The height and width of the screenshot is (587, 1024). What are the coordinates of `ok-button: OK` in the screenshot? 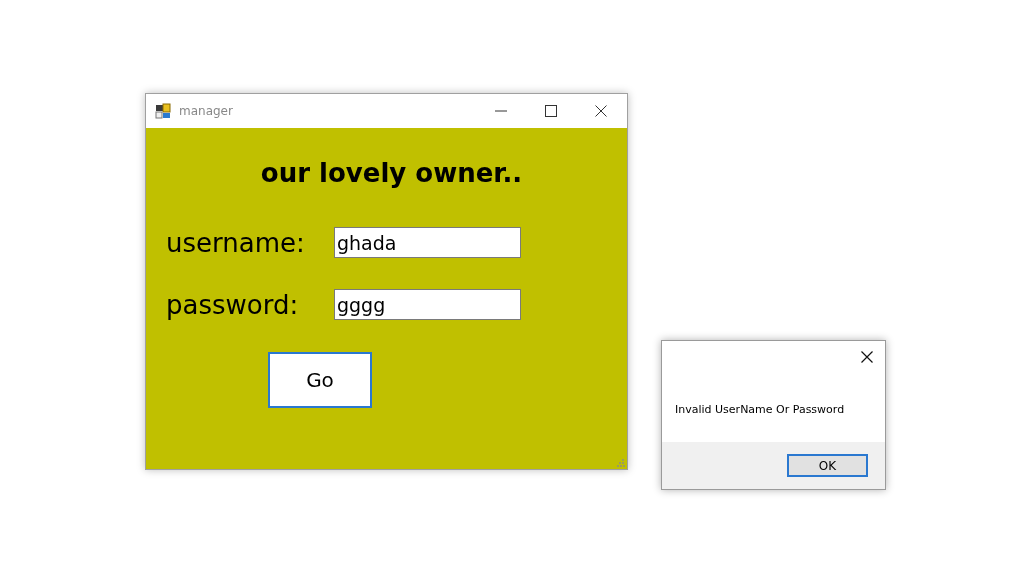 It's located at (827, 465).